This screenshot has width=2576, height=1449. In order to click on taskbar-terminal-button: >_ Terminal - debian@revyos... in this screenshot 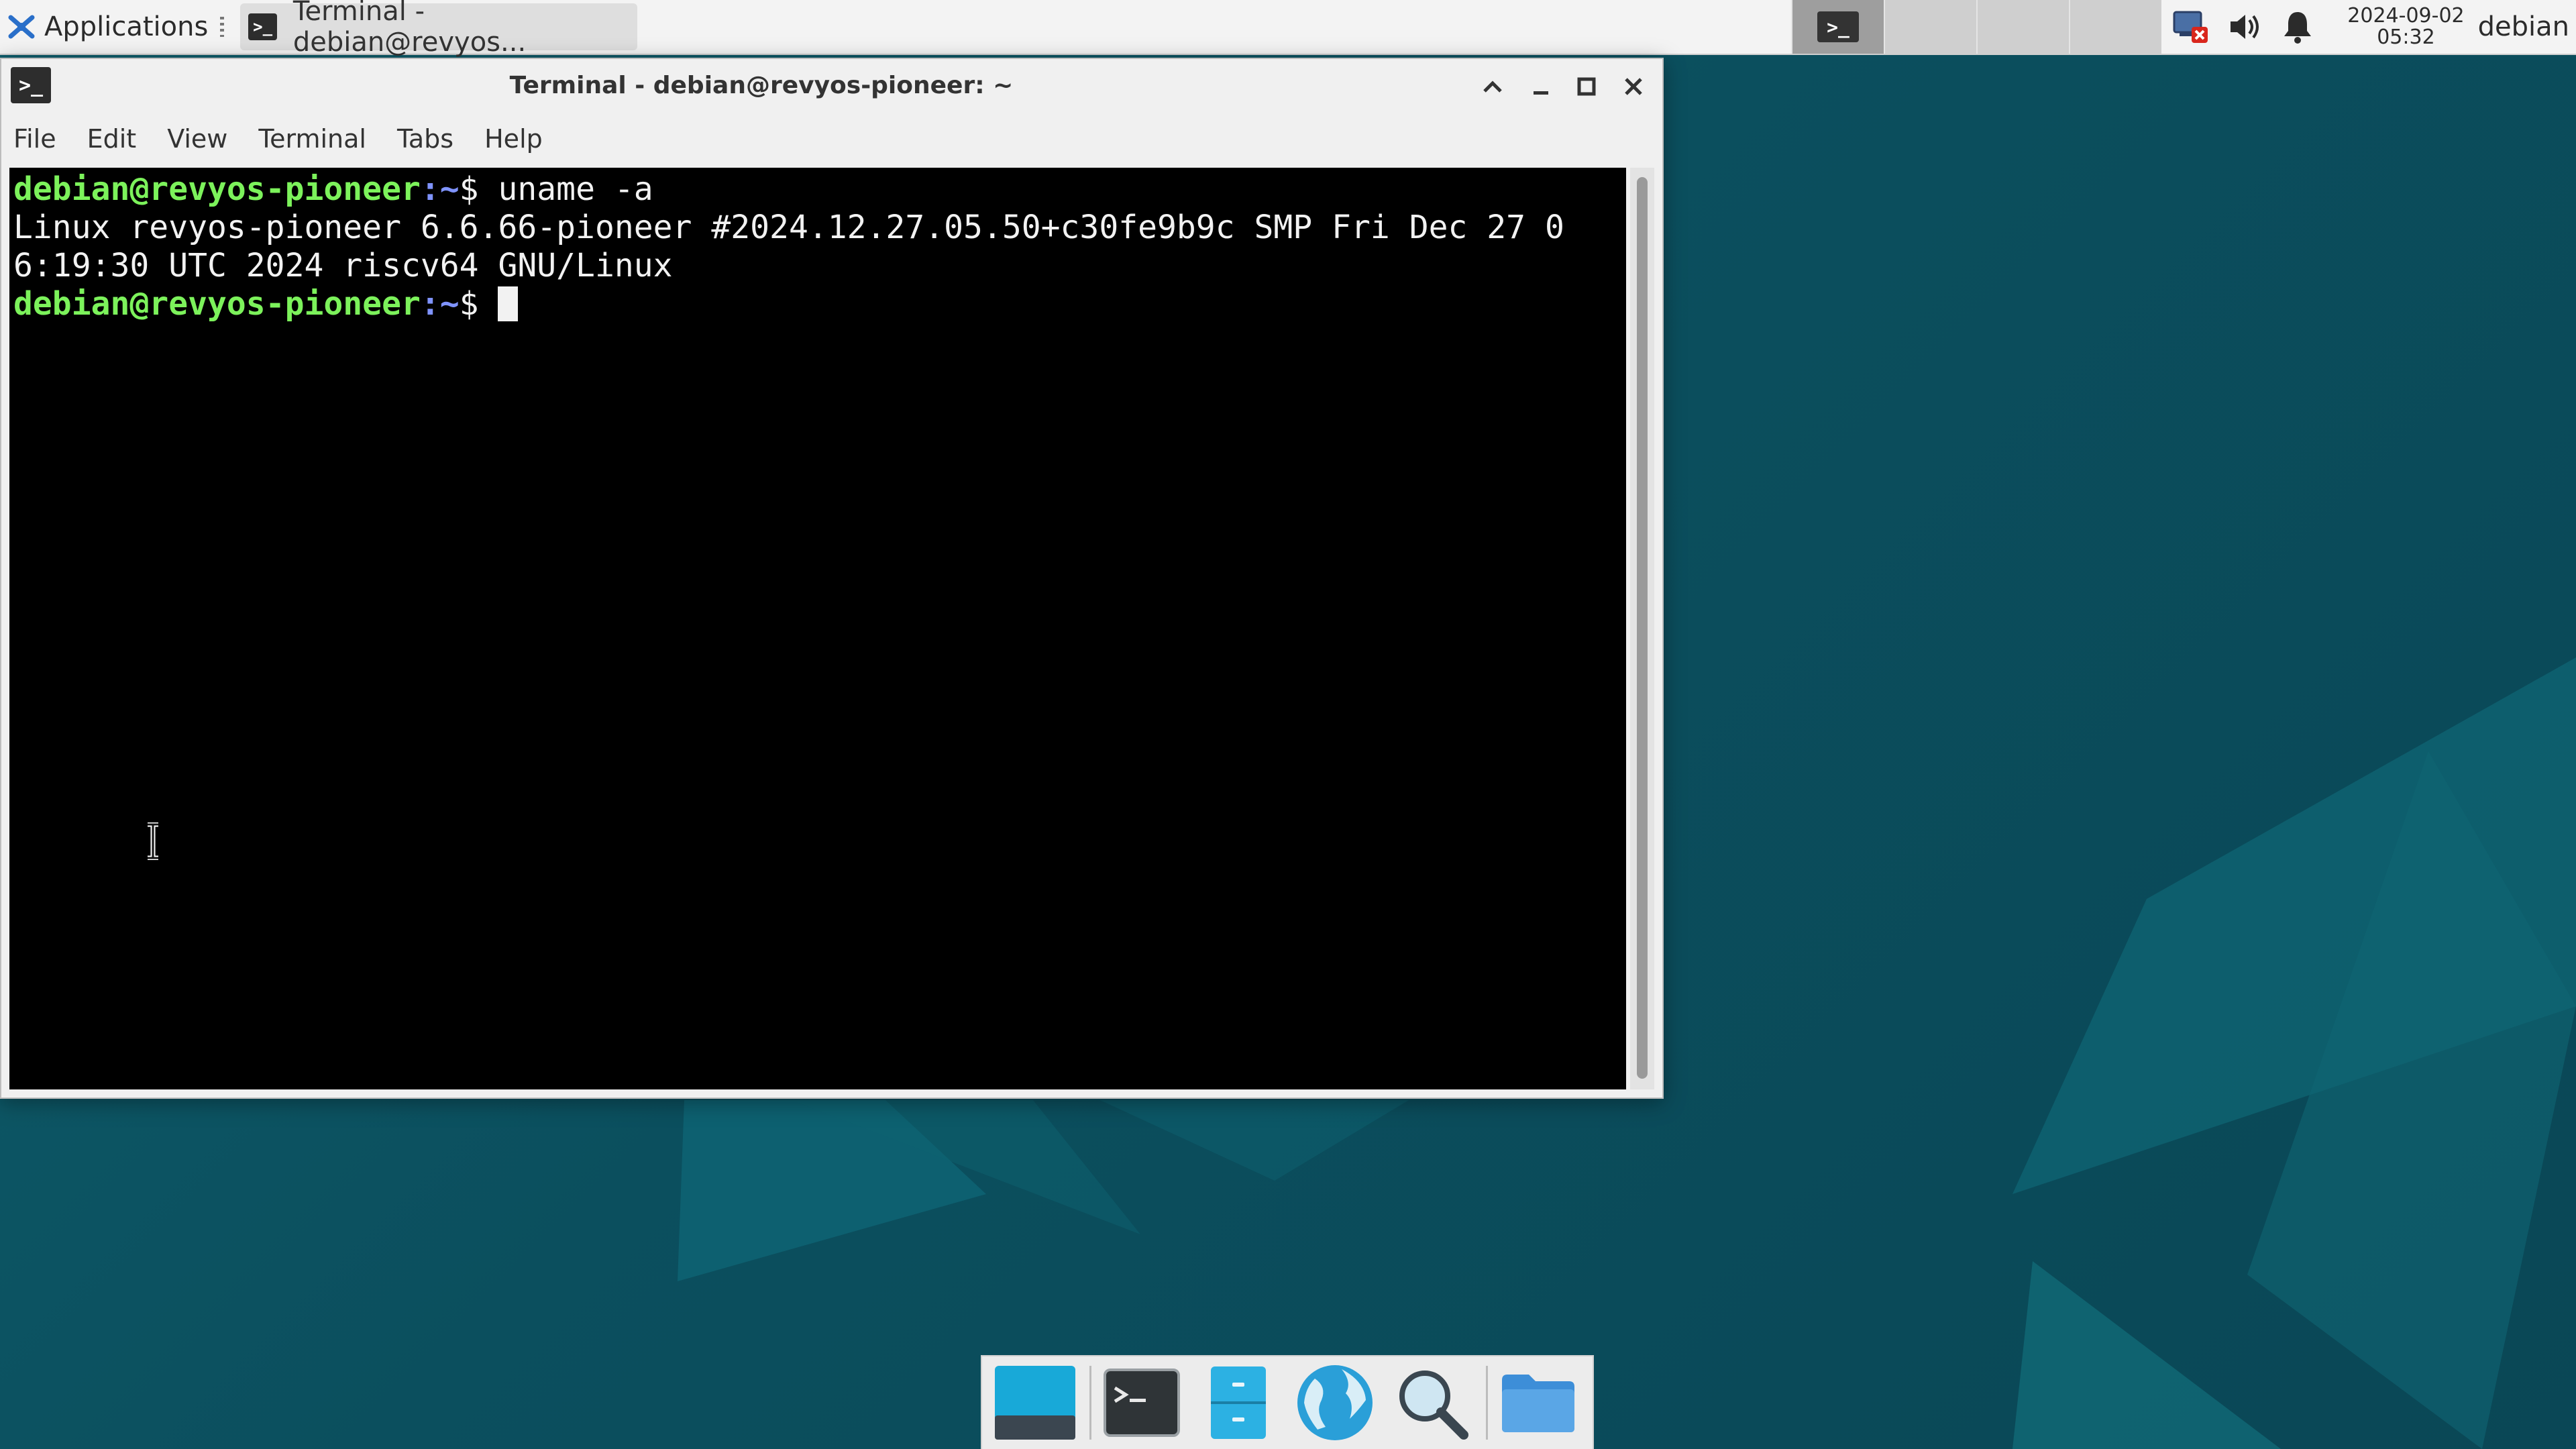, I will do `click(439, 29)`.